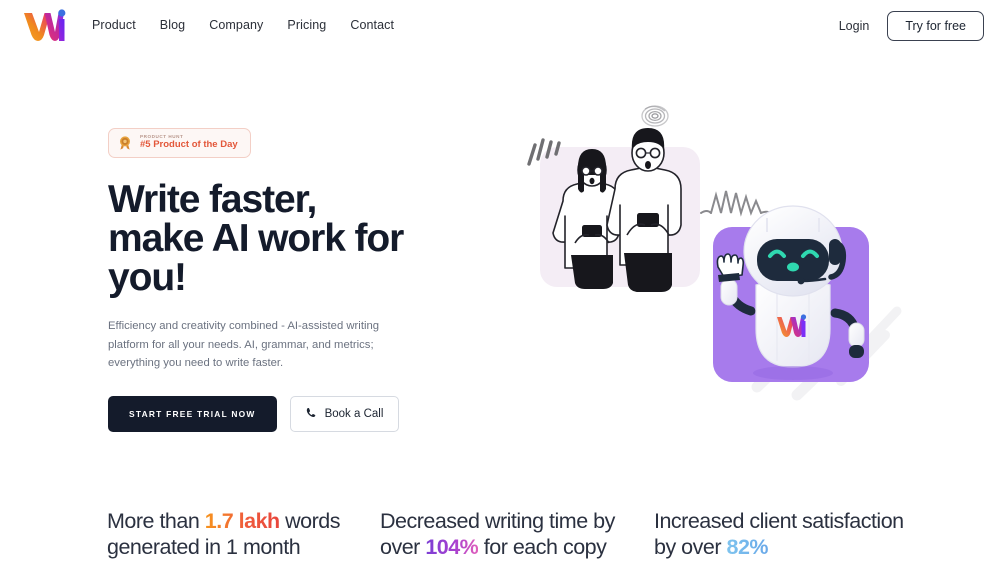  Describe the element at coordinates (542, 547) in the screenshot. I see `stat-suffix: for each copy` at that location.